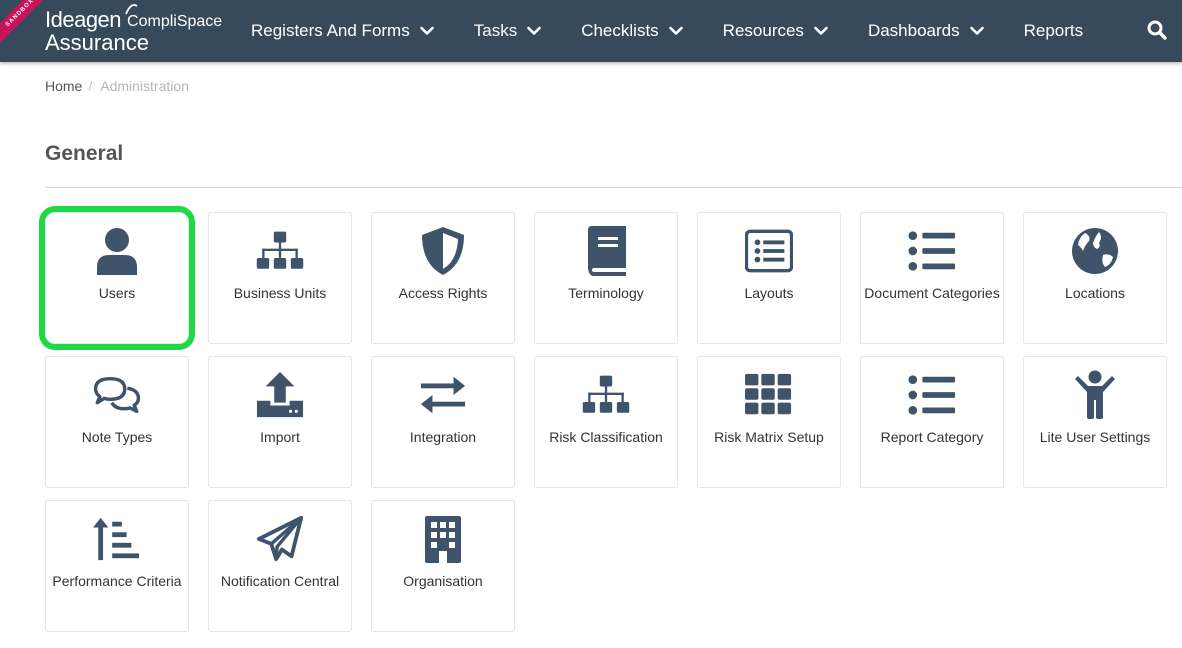 This screenshot has height=648, width=1182. What do you see at coordinates (280, 437) in the screenshot?
I see `tile-label: Import` at bounding box center [280, 437].